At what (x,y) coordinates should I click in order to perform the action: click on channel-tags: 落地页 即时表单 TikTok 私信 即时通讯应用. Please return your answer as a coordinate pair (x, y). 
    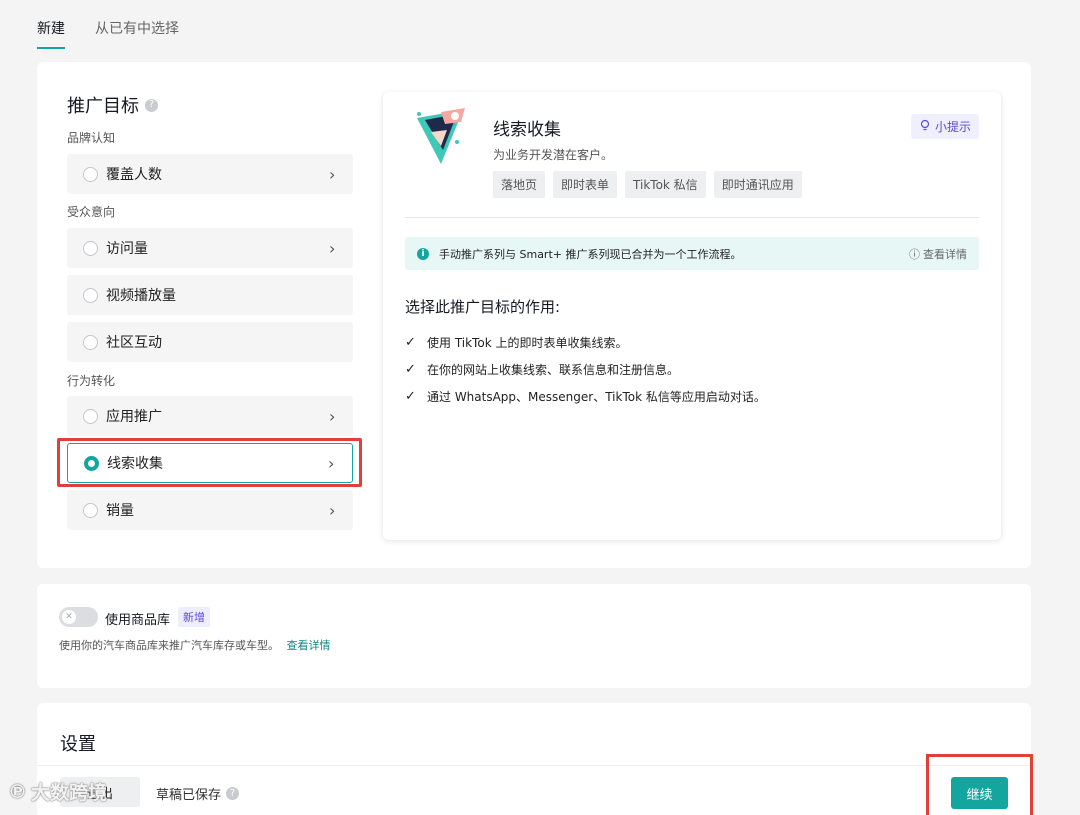
    Looking at the image, I should click on (647, 184).